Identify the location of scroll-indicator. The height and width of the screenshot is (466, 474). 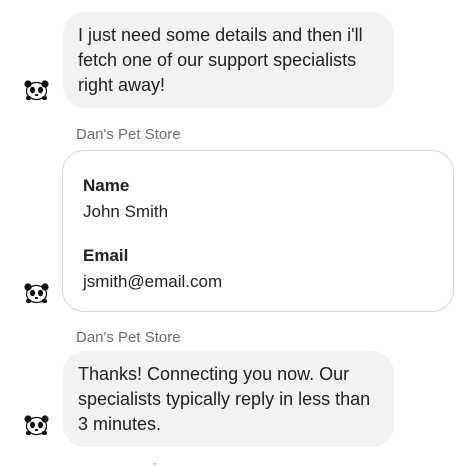
(154, 464).